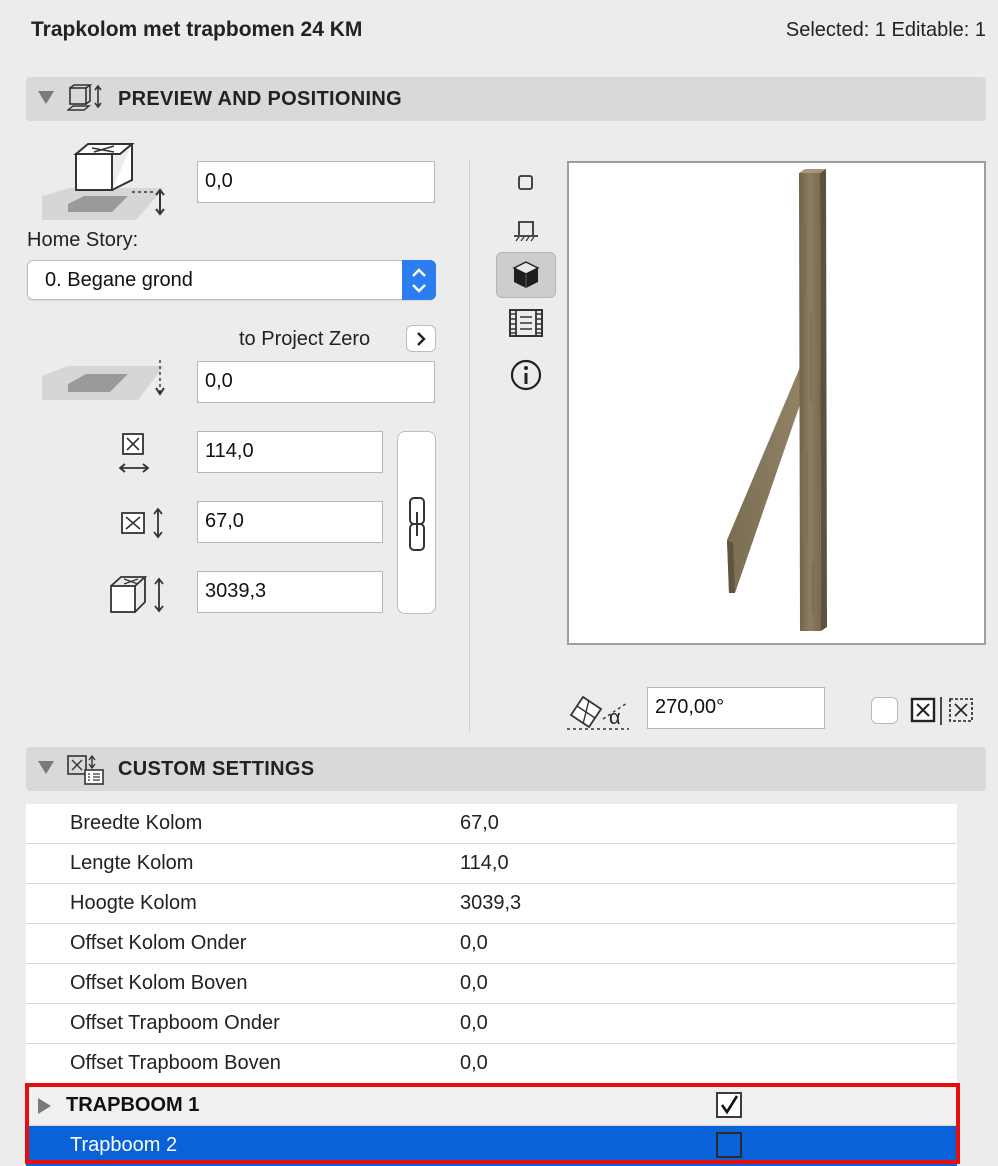  What do you see at coordinates (87, 772) in the screenshot?
I see `custom-settings-icon` at bounding box center [87, 772].